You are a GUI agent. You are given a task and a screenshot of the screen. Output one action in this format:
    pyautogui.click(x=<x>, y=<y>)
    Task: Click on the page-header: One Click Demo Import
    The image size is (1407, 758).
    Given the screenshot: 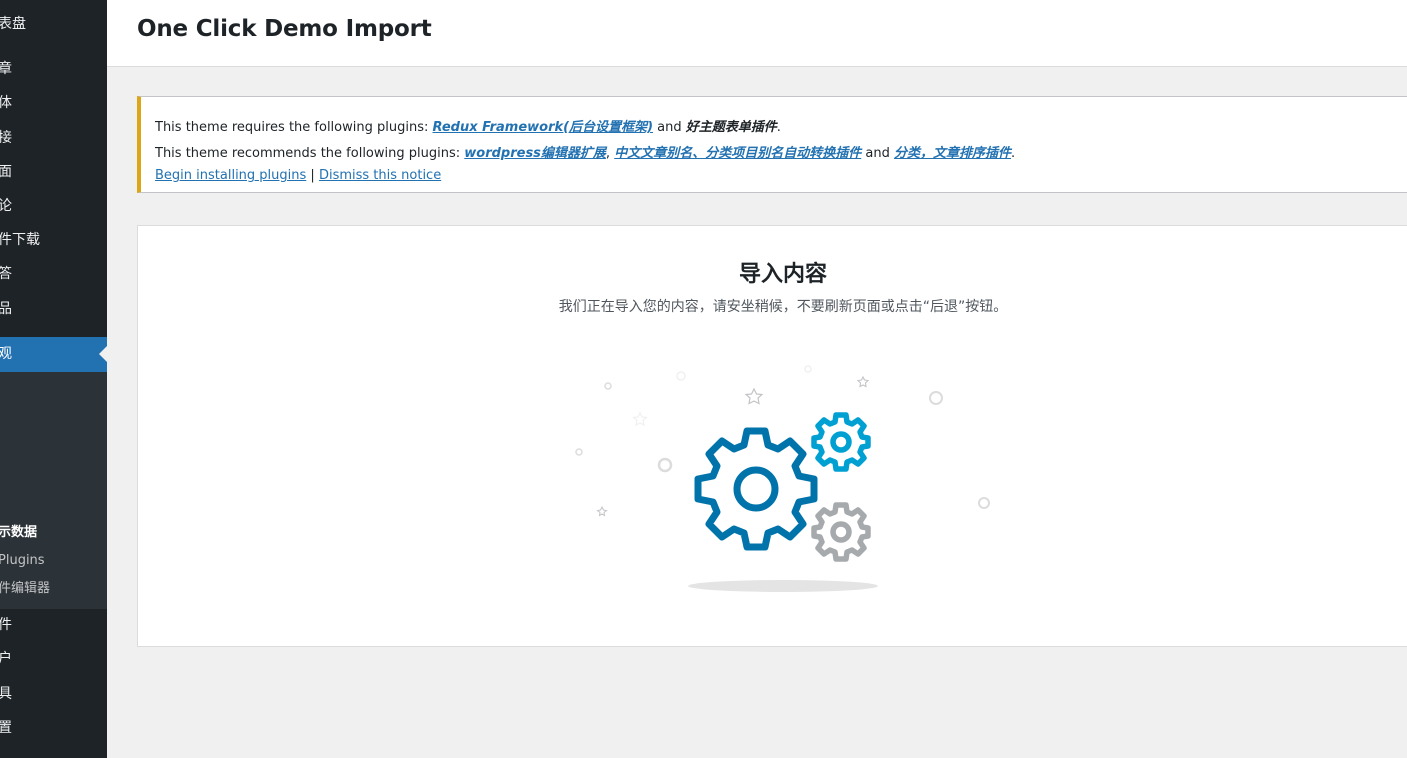 What is the action you would take?
    pyautogui.click(x=757, y=33)
    